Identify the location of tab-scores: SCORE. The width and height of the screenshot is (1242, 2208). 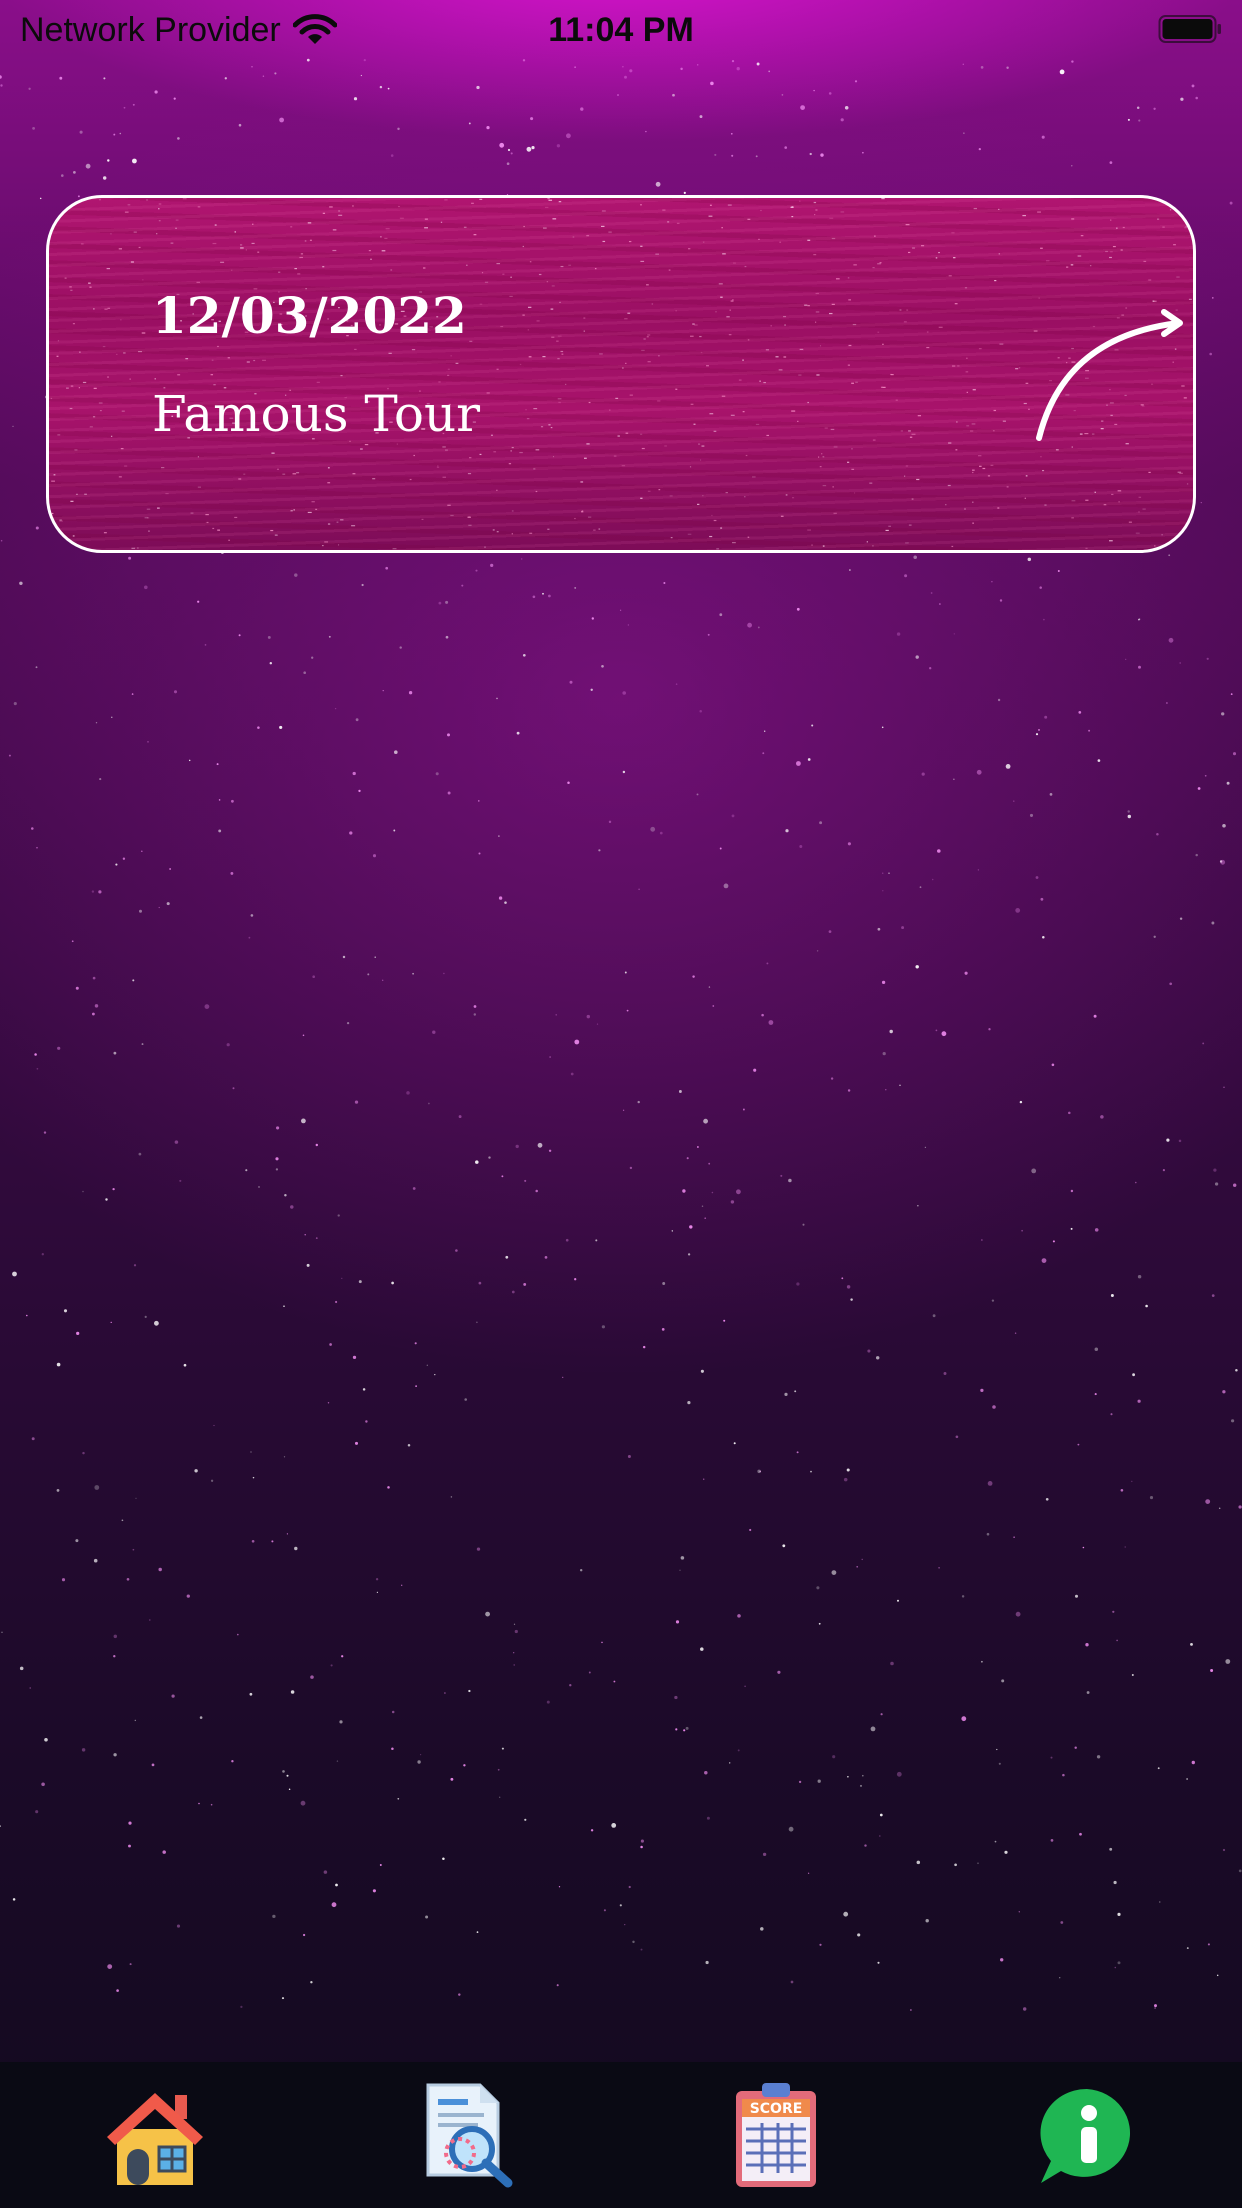
(776, 2135).